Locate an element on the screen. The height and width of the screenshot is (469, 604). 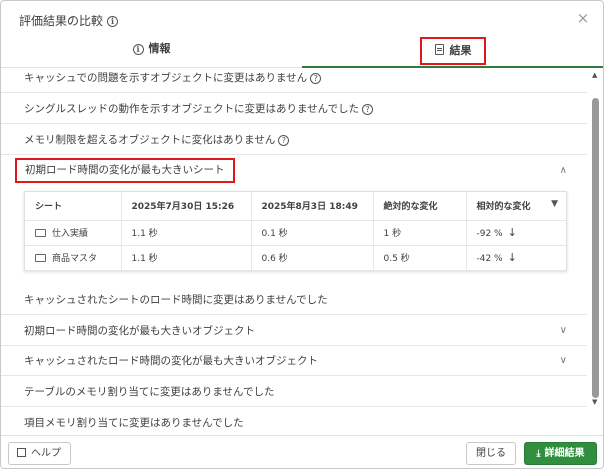
tab-results: 結果 is located at coordinates (452, 52).